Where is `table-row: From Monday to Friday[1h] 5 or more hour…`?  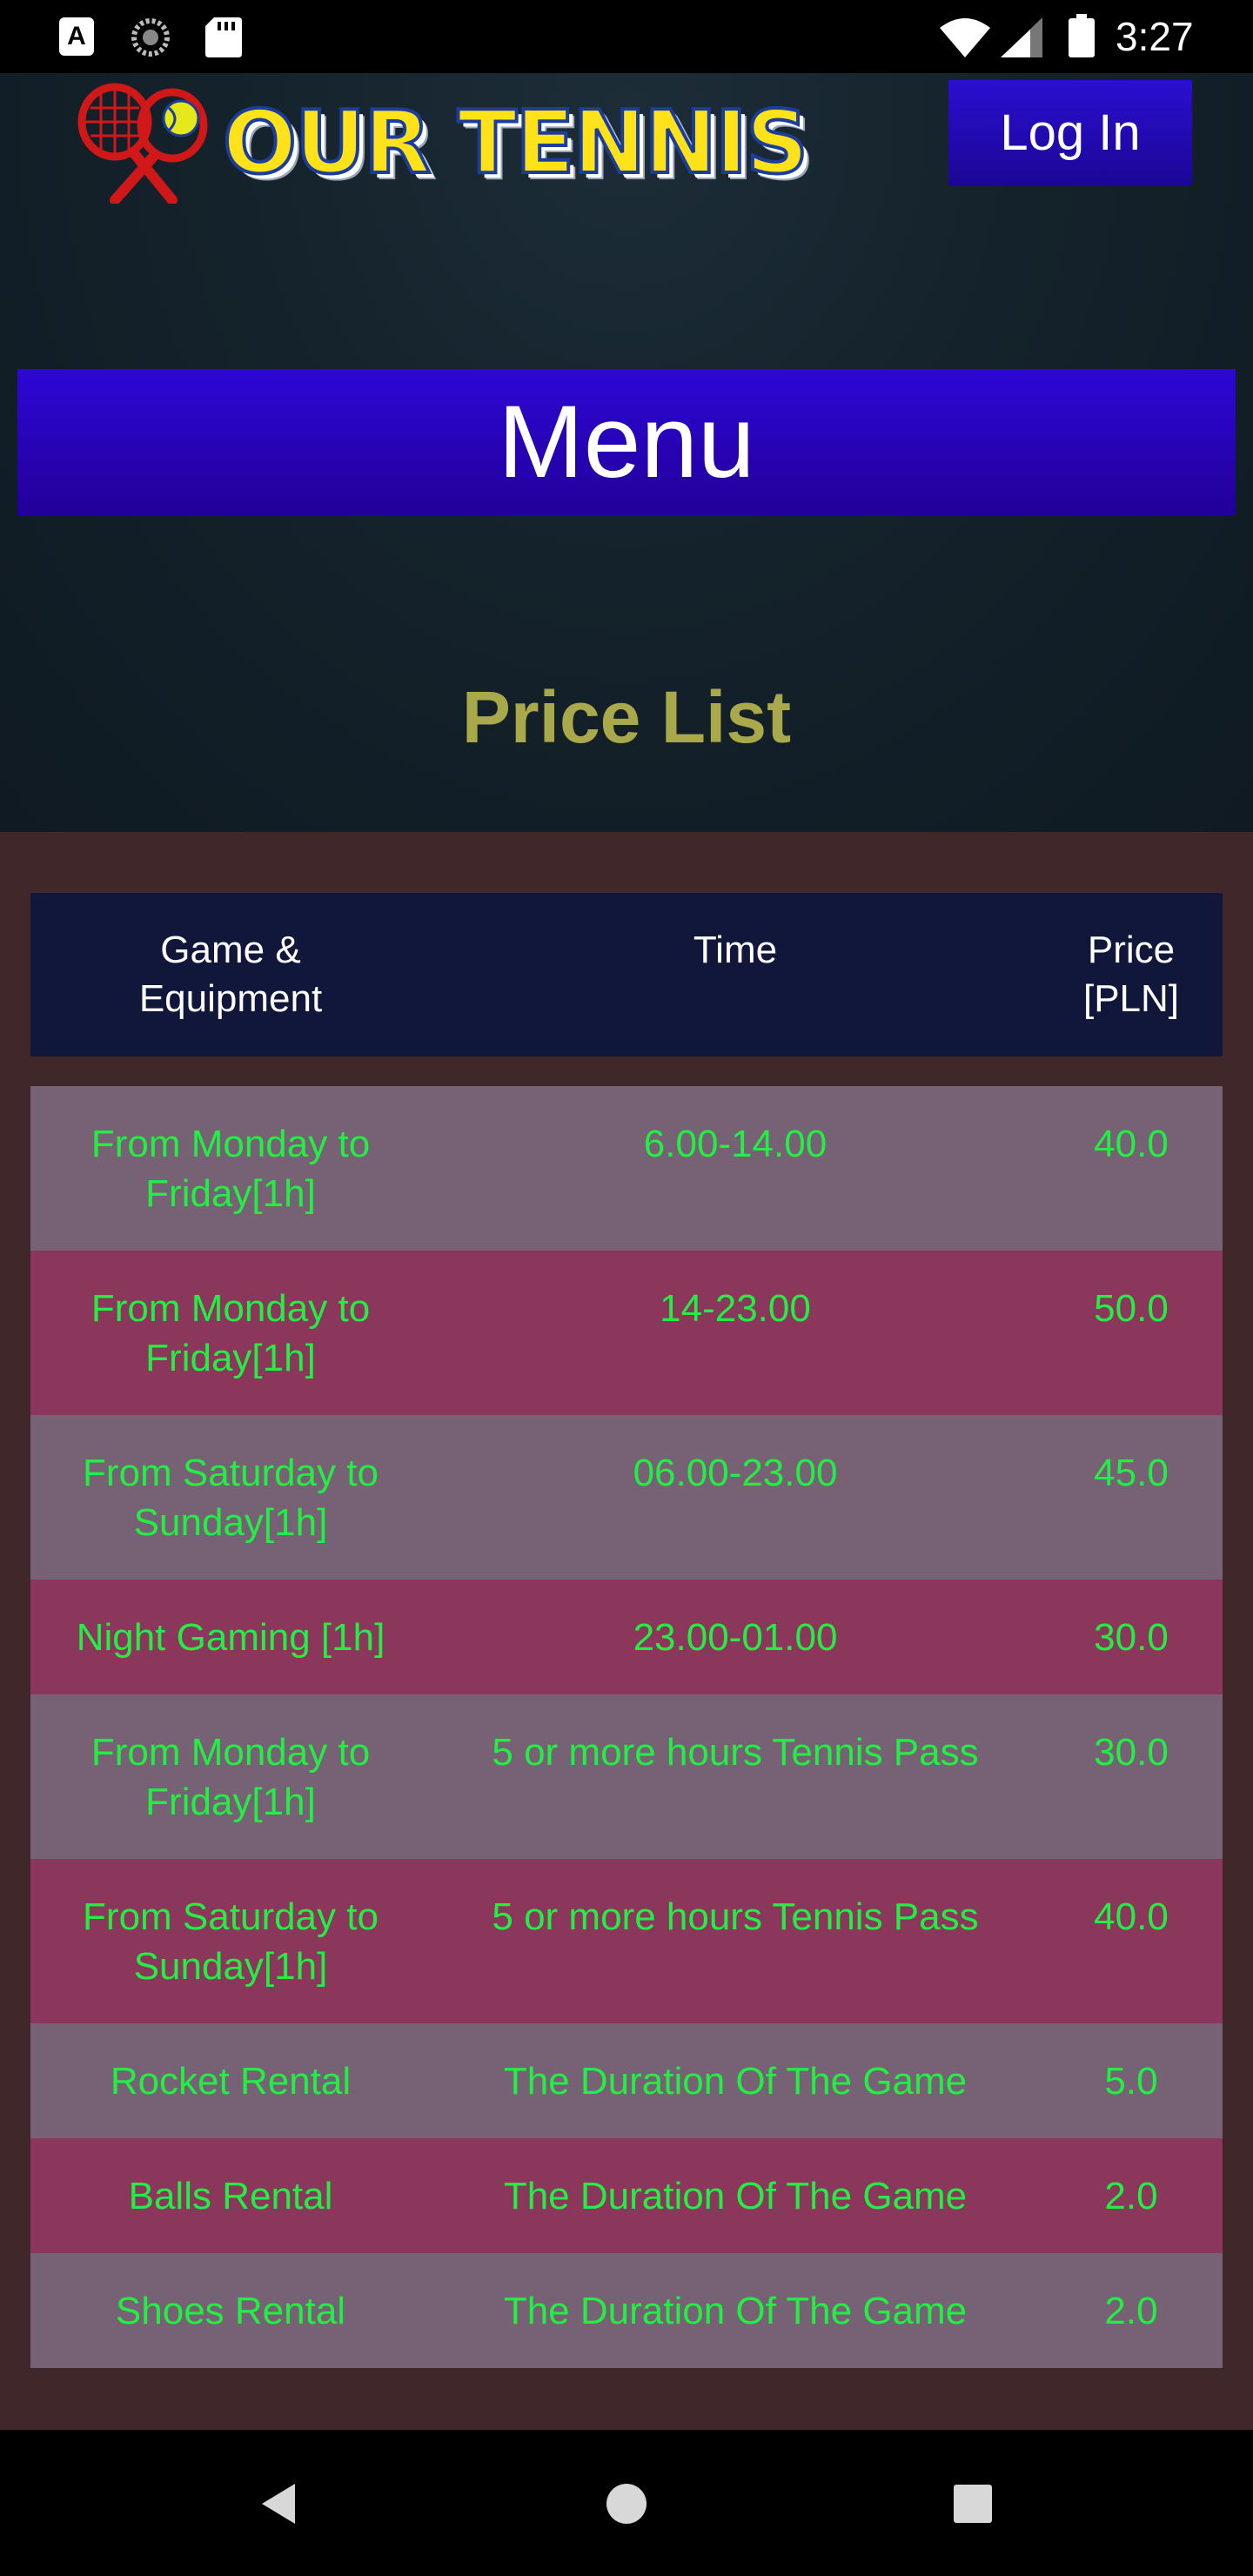 table-row: From Monday to Friday[1h] 5 or more hour… is located at coordinates (626, 1776).